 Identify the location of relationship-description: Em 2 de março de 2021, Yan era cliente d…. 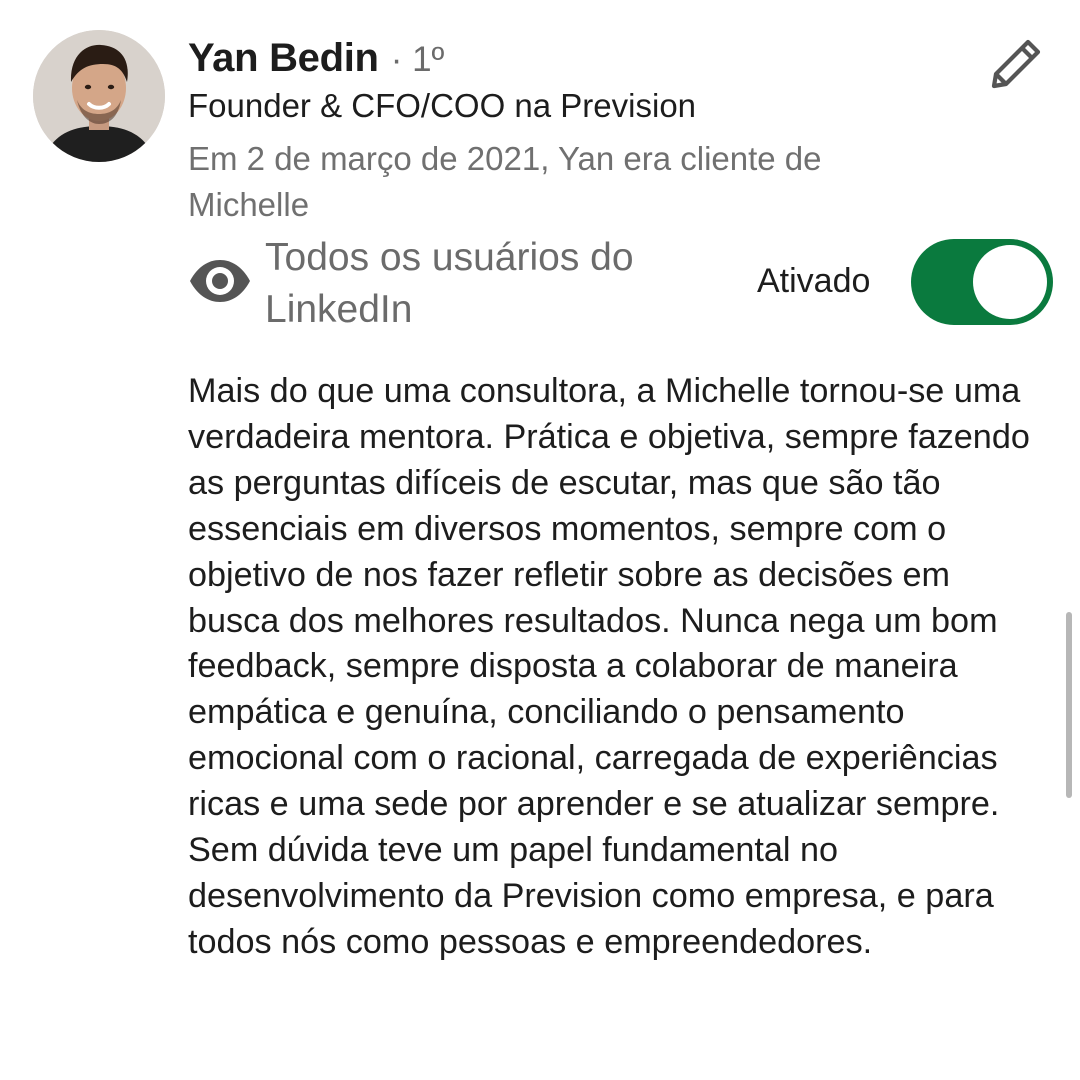
(505, 181).